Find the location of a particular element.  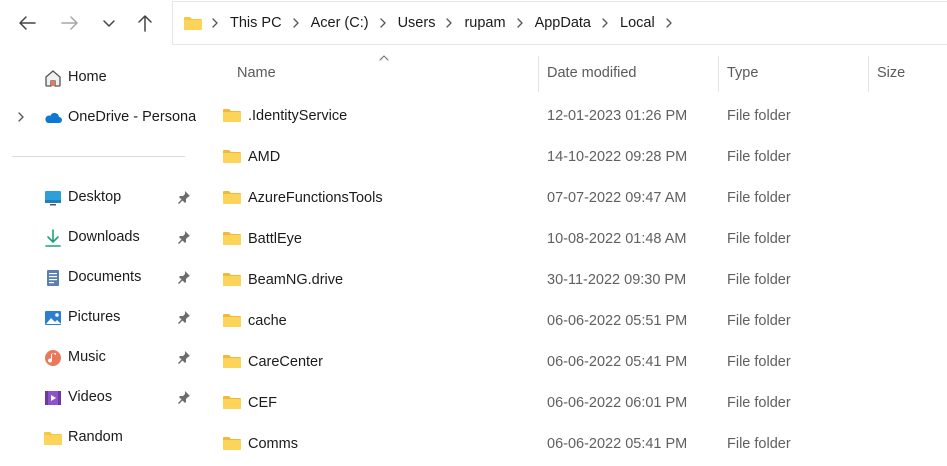

sidebar-item-label: Random is located at coordinates (95, 437).